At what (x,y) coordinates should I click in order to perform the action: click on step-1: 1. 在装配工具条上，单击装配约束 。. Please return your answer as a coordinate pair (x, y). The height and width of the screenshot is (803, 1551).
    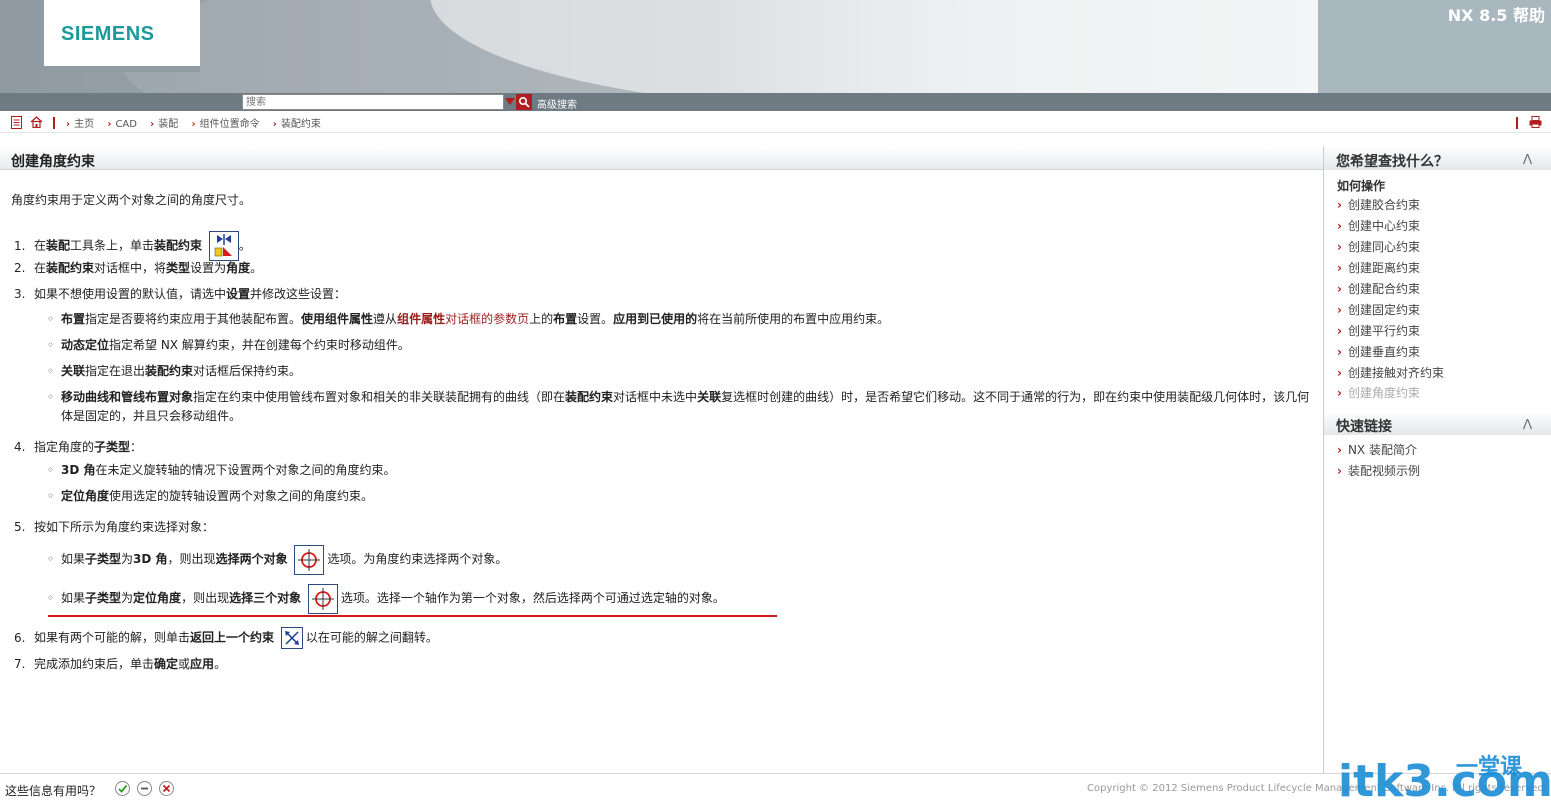
    Looking at the image, I should click on (132, 246).